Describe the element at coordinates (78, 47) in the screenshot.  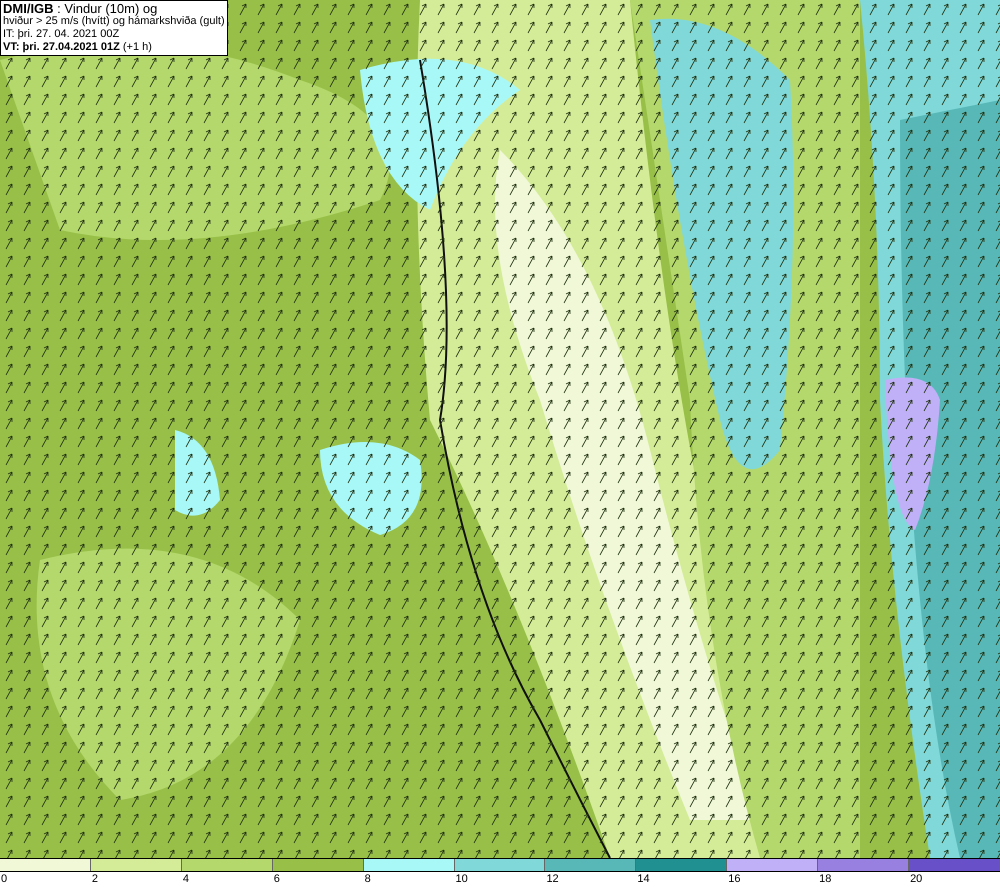
I see `info-text: VT: þri. 27.04.2021 01Z (+1 h)` at that location.